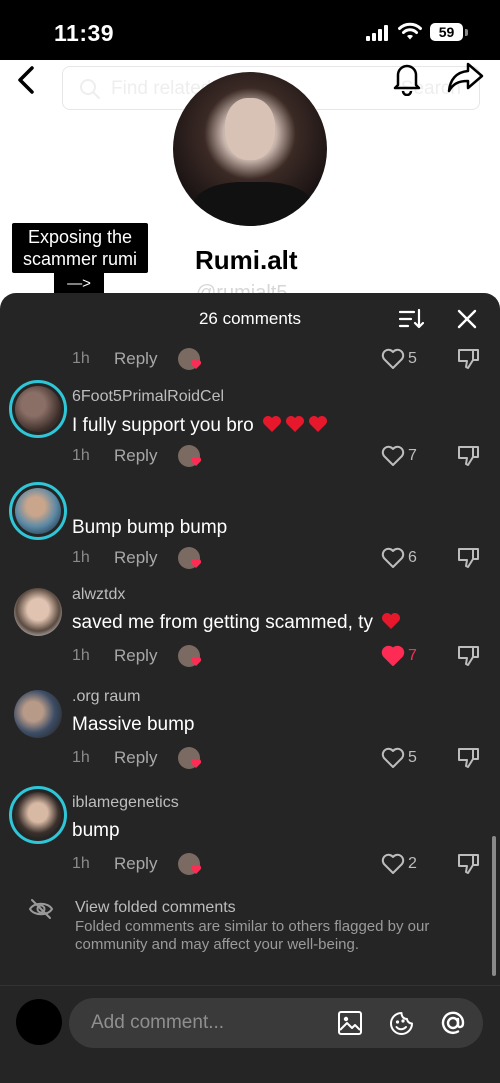 The image size is (500, 1083). What do you see at coordinates (401, 1023) in the screenshot?
I see `emoji-icon` at bounding box center [401, 1023].